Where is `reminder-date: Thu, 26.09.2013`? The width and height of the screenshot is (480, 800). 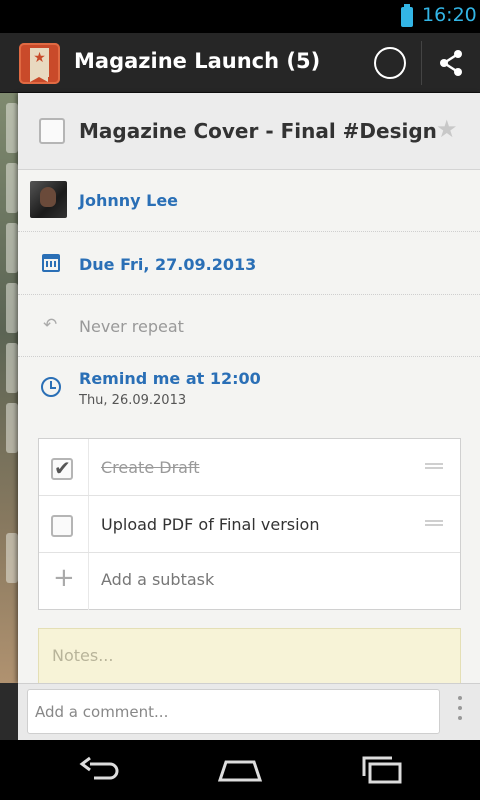 reminder-date: Thu, 26.09.2013 is located at coordinates (133, 400).